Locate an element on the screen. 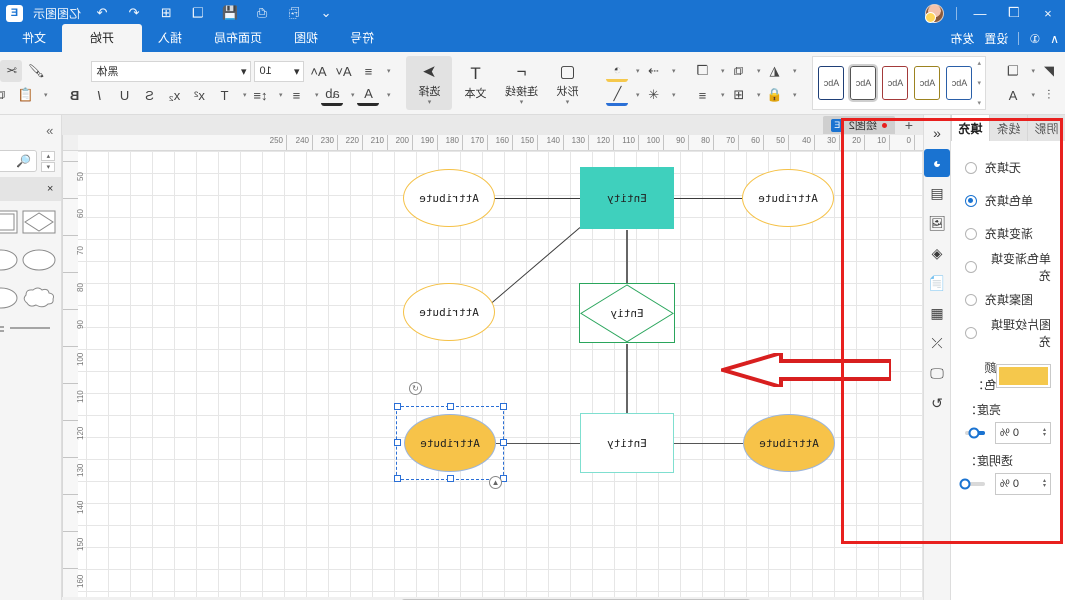 The height and width of the screenshot is (600, 1065). grow-font-icon: A˄ is located at coordinates (318, 71).